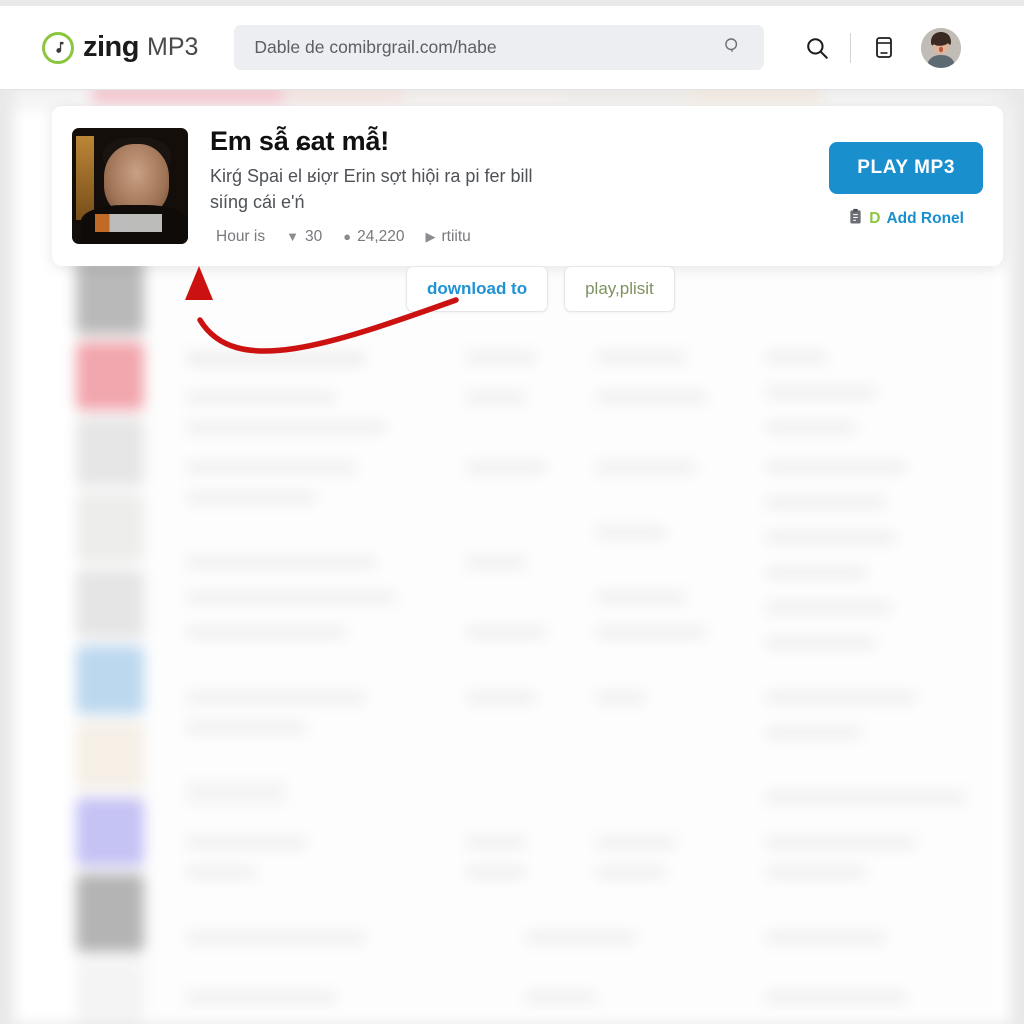 The height and width of the screenshot is (1024, 1024). Describe the element at coordinates (381, 236) in the screenshot. I see `meta-label-2: 24,220` at that location.